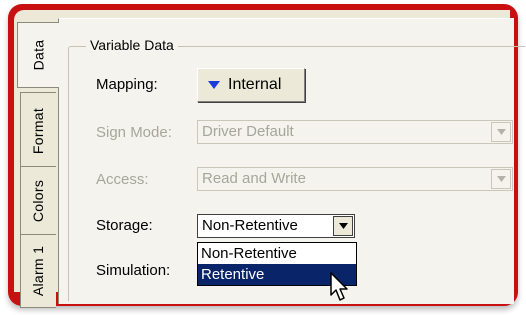 The image size is (526, 315). I want to click on tab-data: Data, so click(38, 55).